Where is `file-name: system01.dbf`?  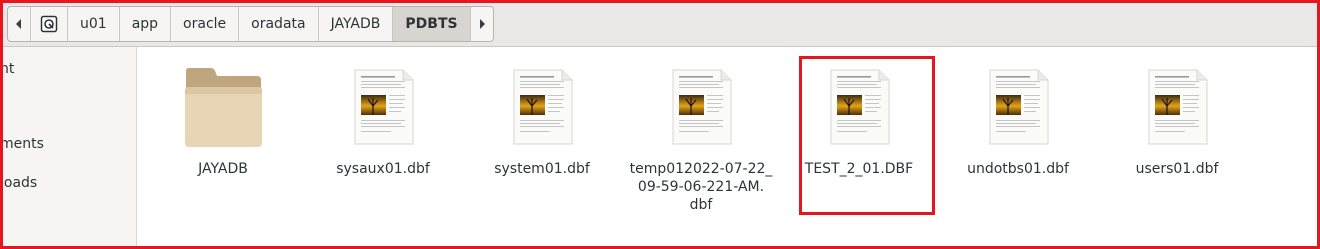
file-name: system01.dbf is located at coordinates (542, 169).